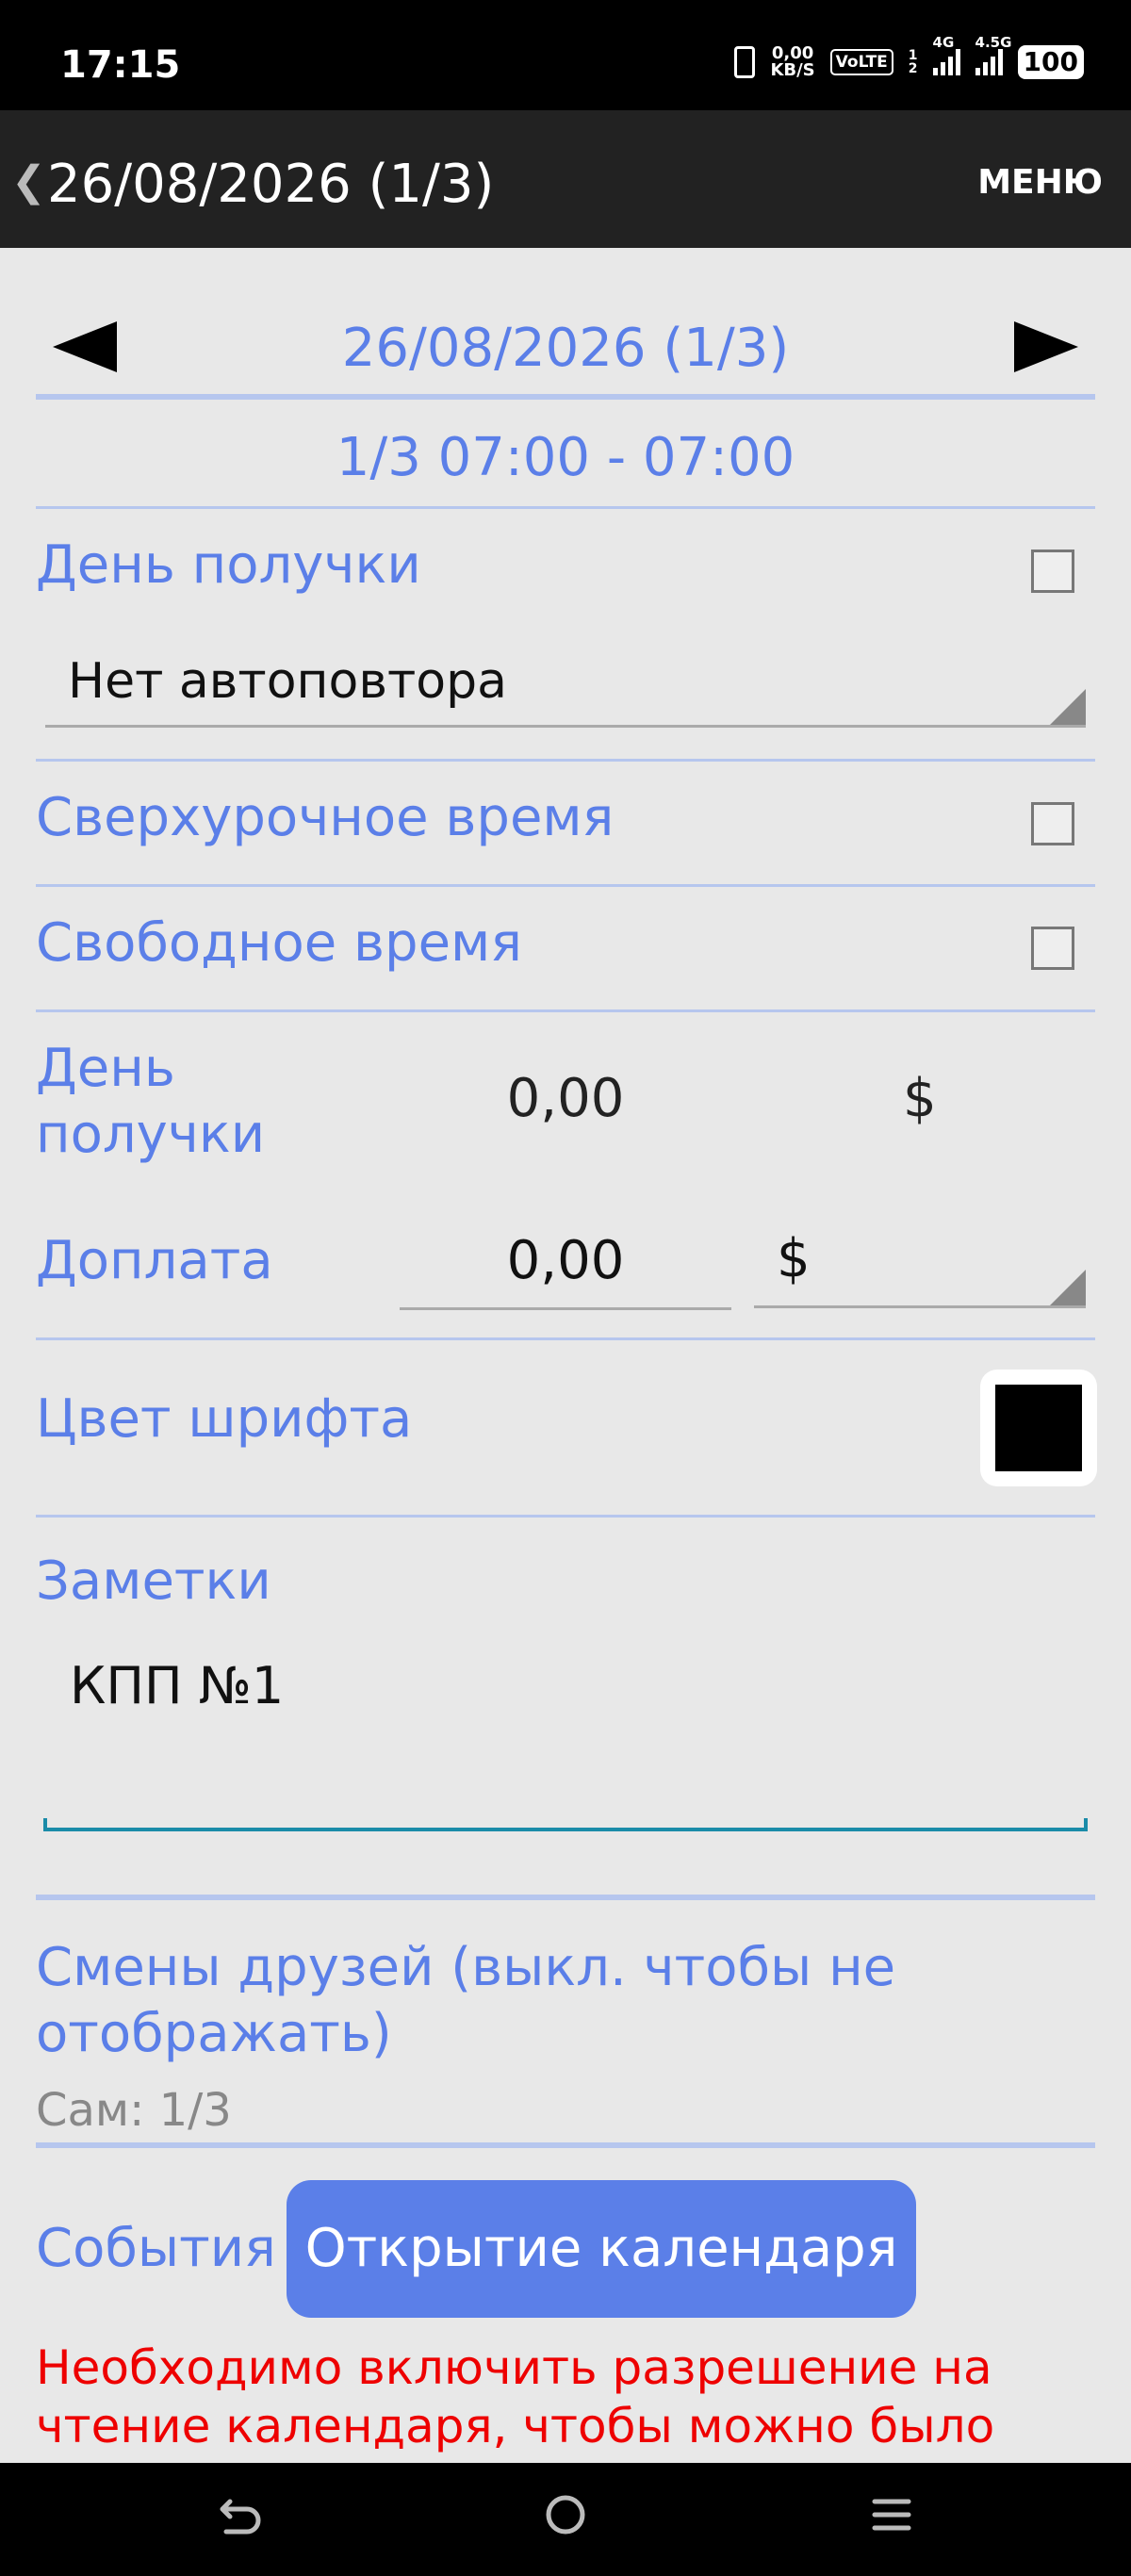 This screenshot has height=2576, width=1131. I want to click on next-day-icon, so click(1046, 346).